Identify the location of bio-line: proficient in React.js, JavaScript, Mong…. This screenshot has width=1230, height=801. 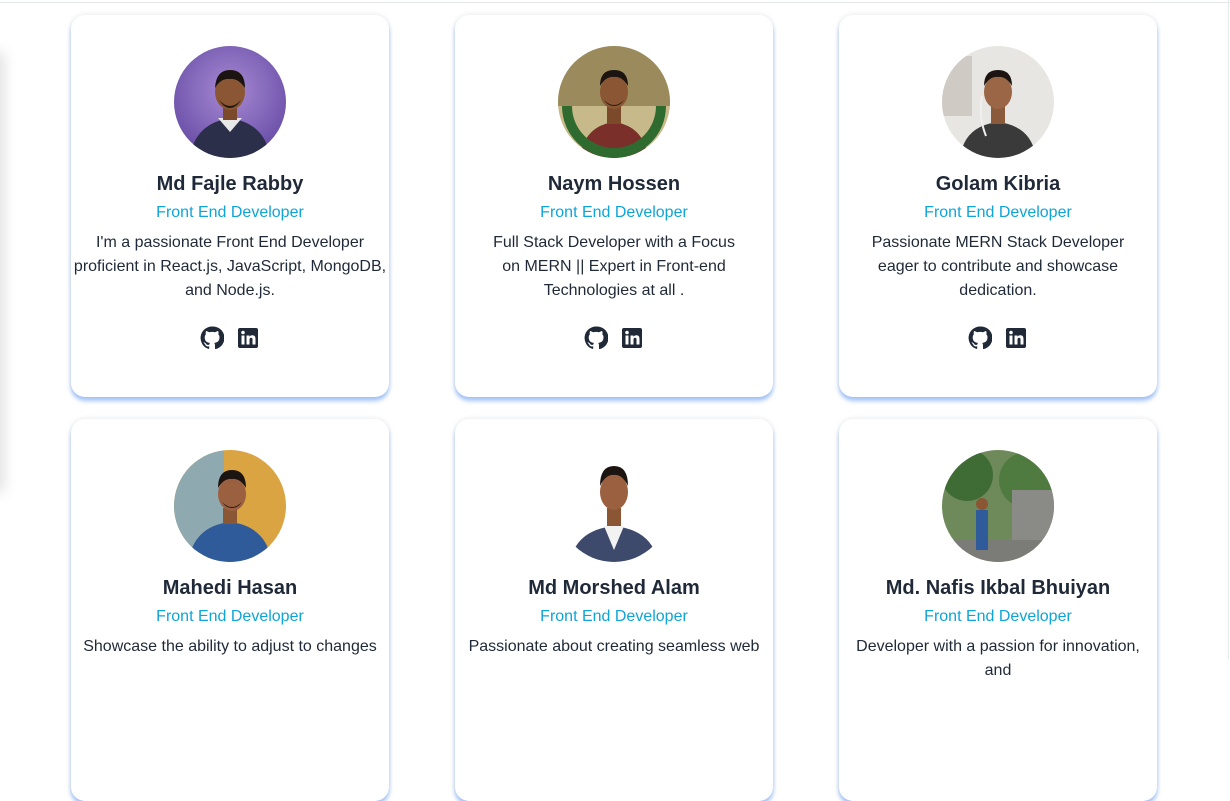
(230, 266).